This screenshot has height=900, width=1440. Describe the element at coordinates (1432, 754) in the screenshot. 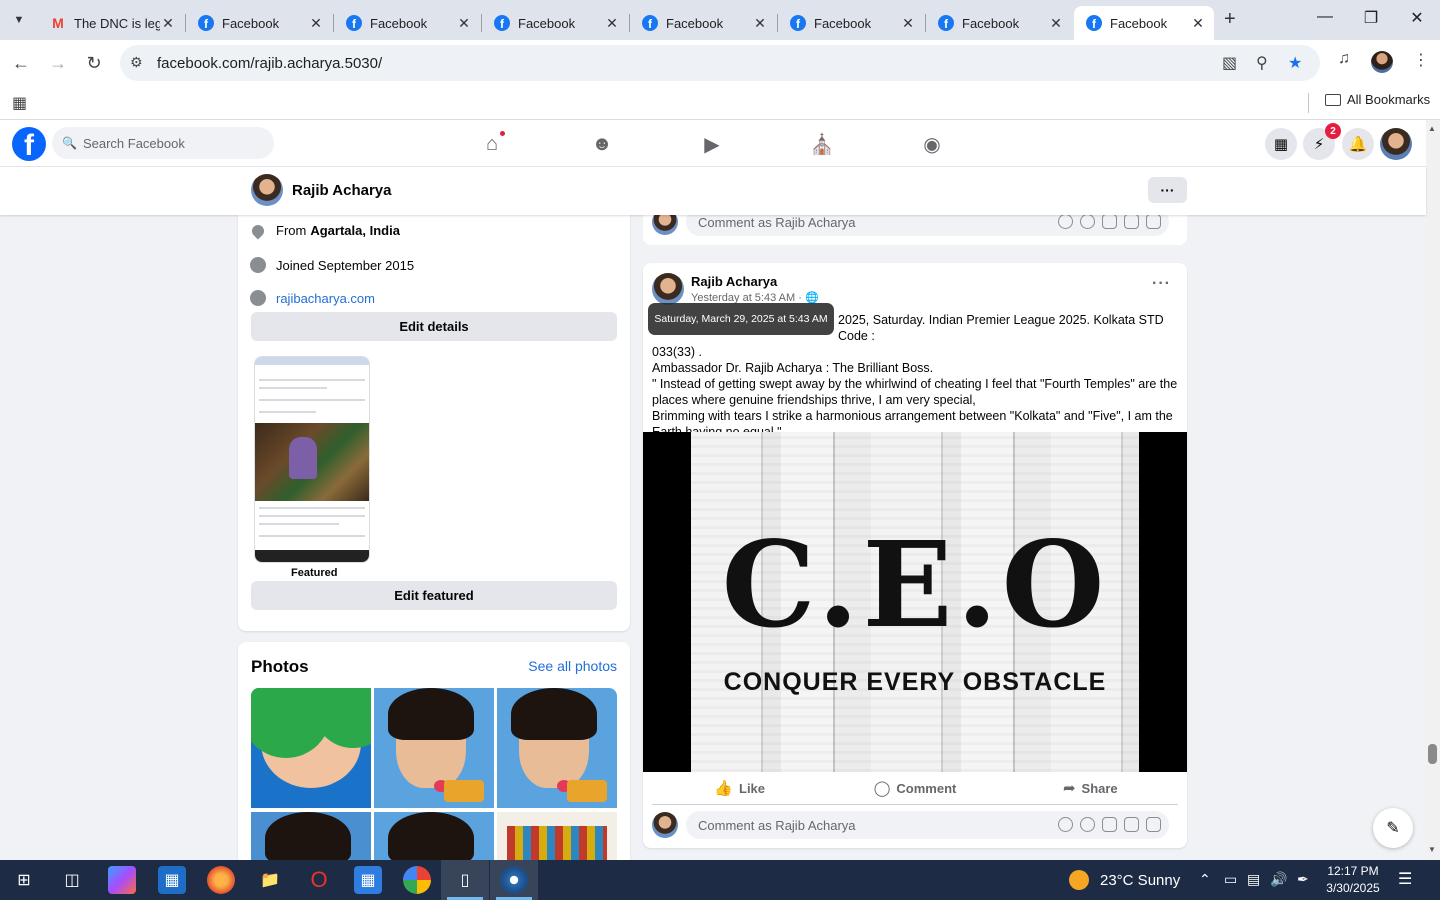

I see `scrollbar-thumb` at that location.